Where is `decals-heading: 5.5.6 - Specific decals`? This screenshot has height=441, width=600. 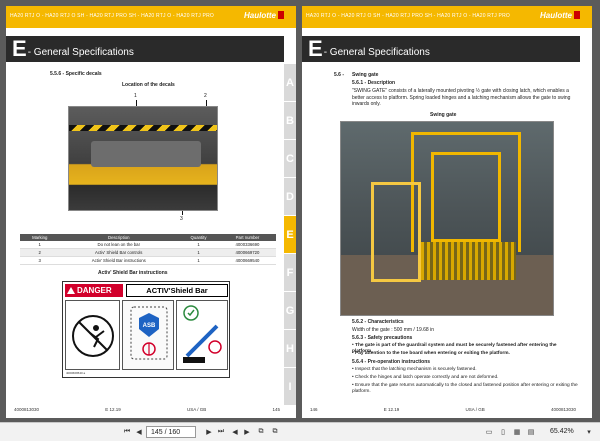
decals-heading: 5.5.6 - Specific decals is located at coordinates (76, 74).